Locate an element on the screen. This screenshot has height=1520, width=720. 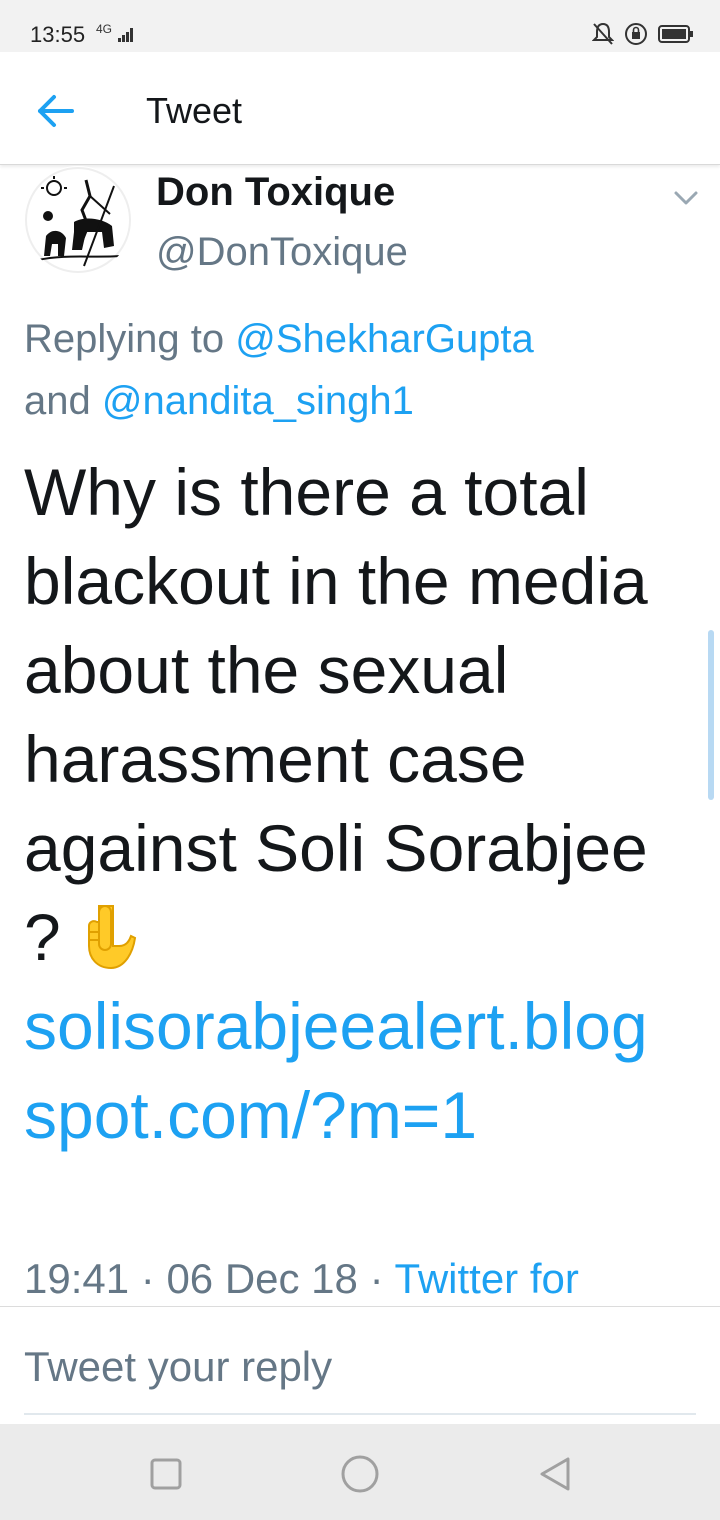
tweet-time: 19:41 is located at coordinates (77, 1278).